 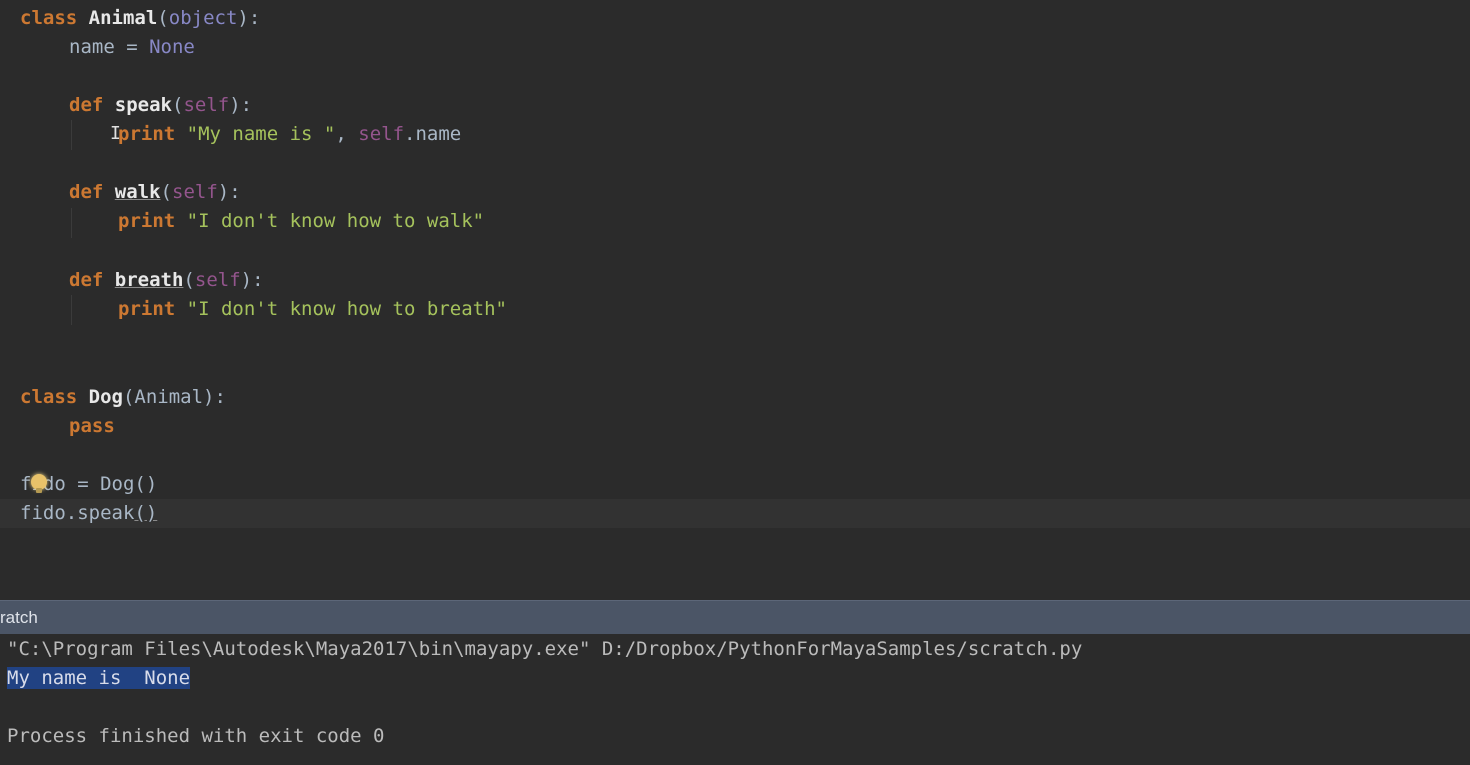 I want to click on lightbulb-icon, so click(x=39, y=483).